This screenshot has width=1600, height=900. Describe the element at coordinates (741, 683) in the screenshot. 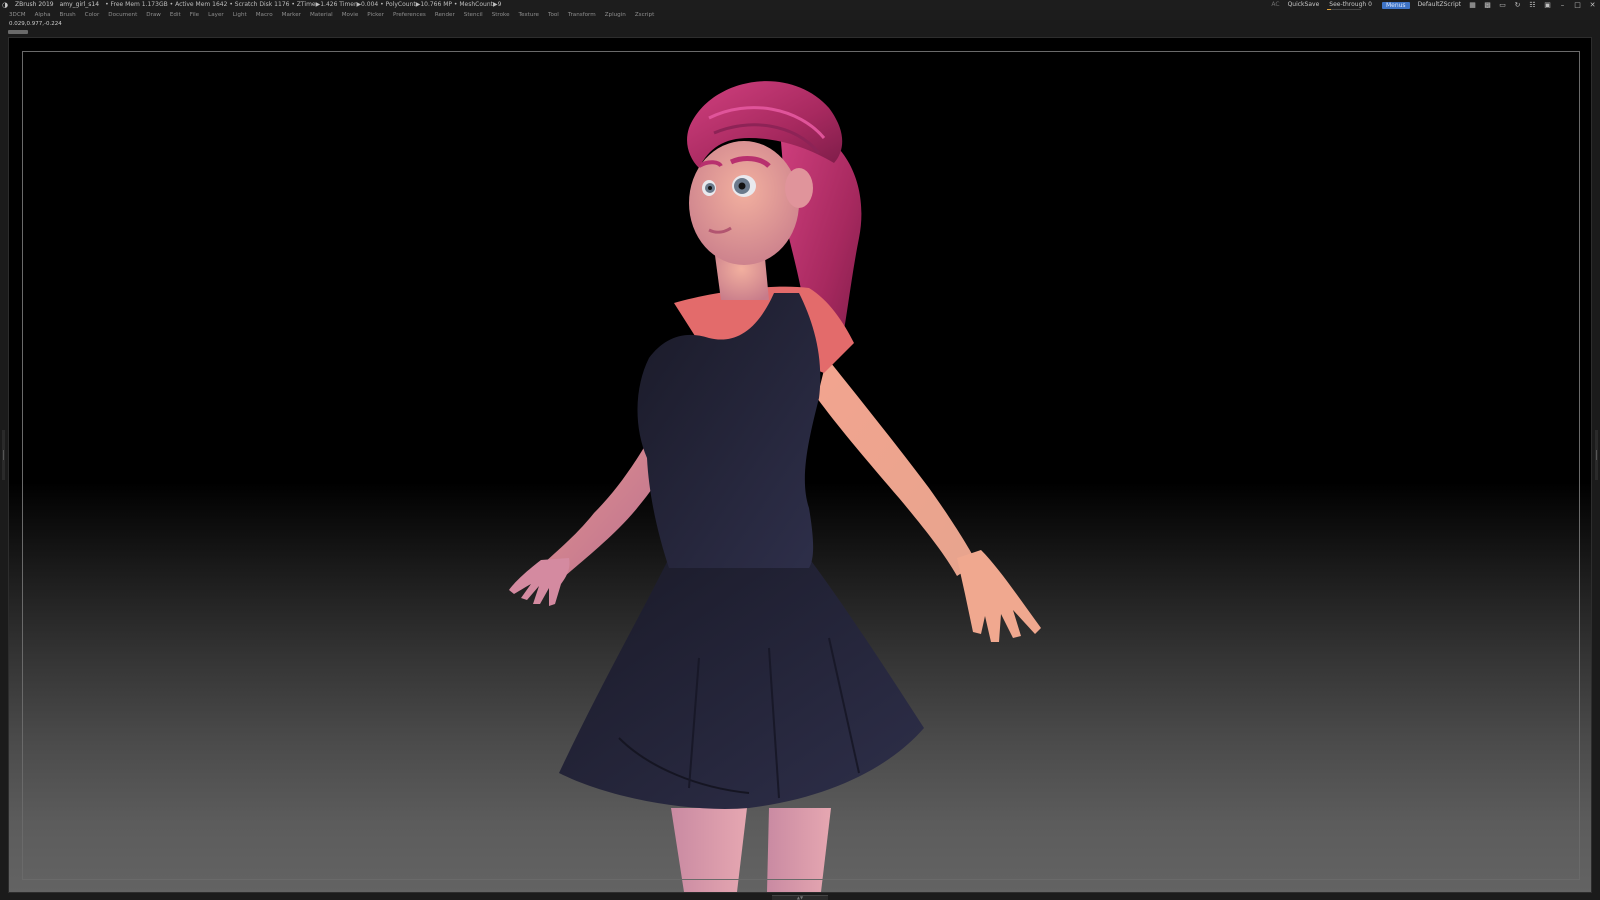

I see `dress-skirt` at that location.